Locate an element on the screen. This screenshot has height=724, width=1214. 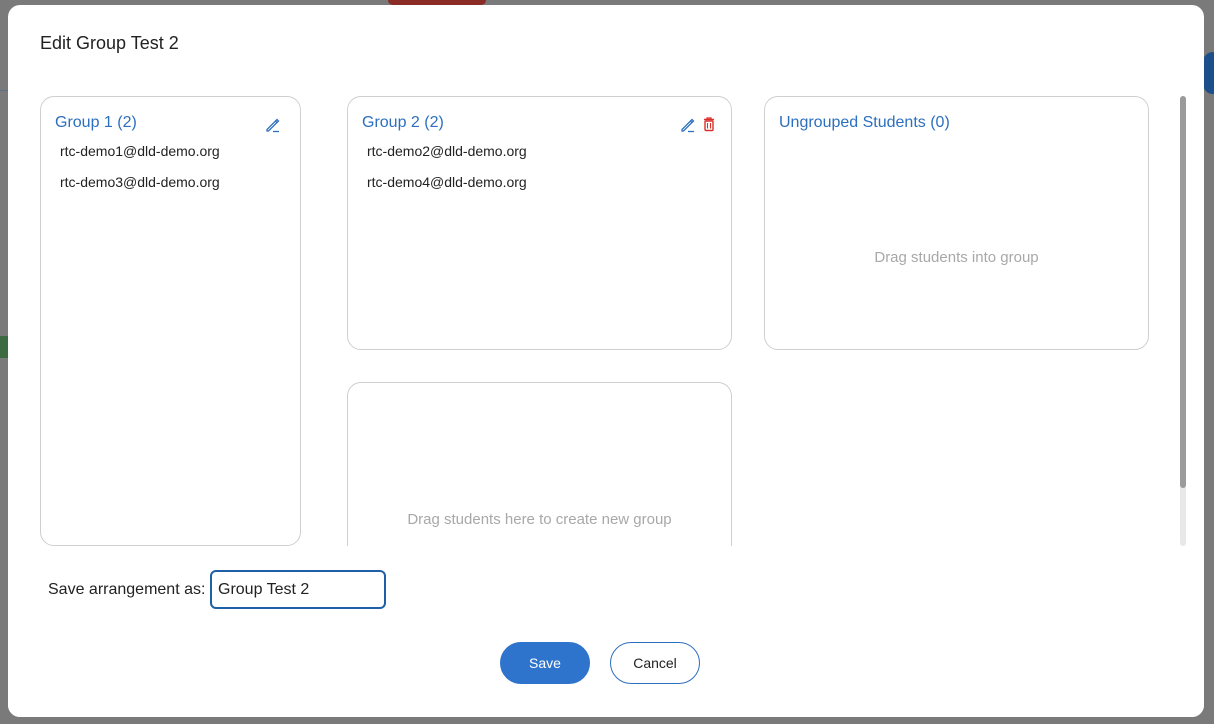
group-member: rtc-demo3@dld-demo.org is located at coordinates (140, 182).